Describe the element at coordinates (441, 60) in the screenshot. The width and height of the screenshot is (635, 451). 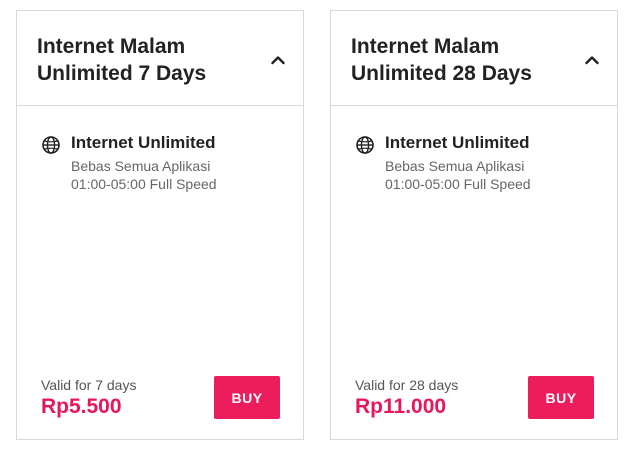
I see `package-title: Internet Malam Unlimited 28 Days` at that location.